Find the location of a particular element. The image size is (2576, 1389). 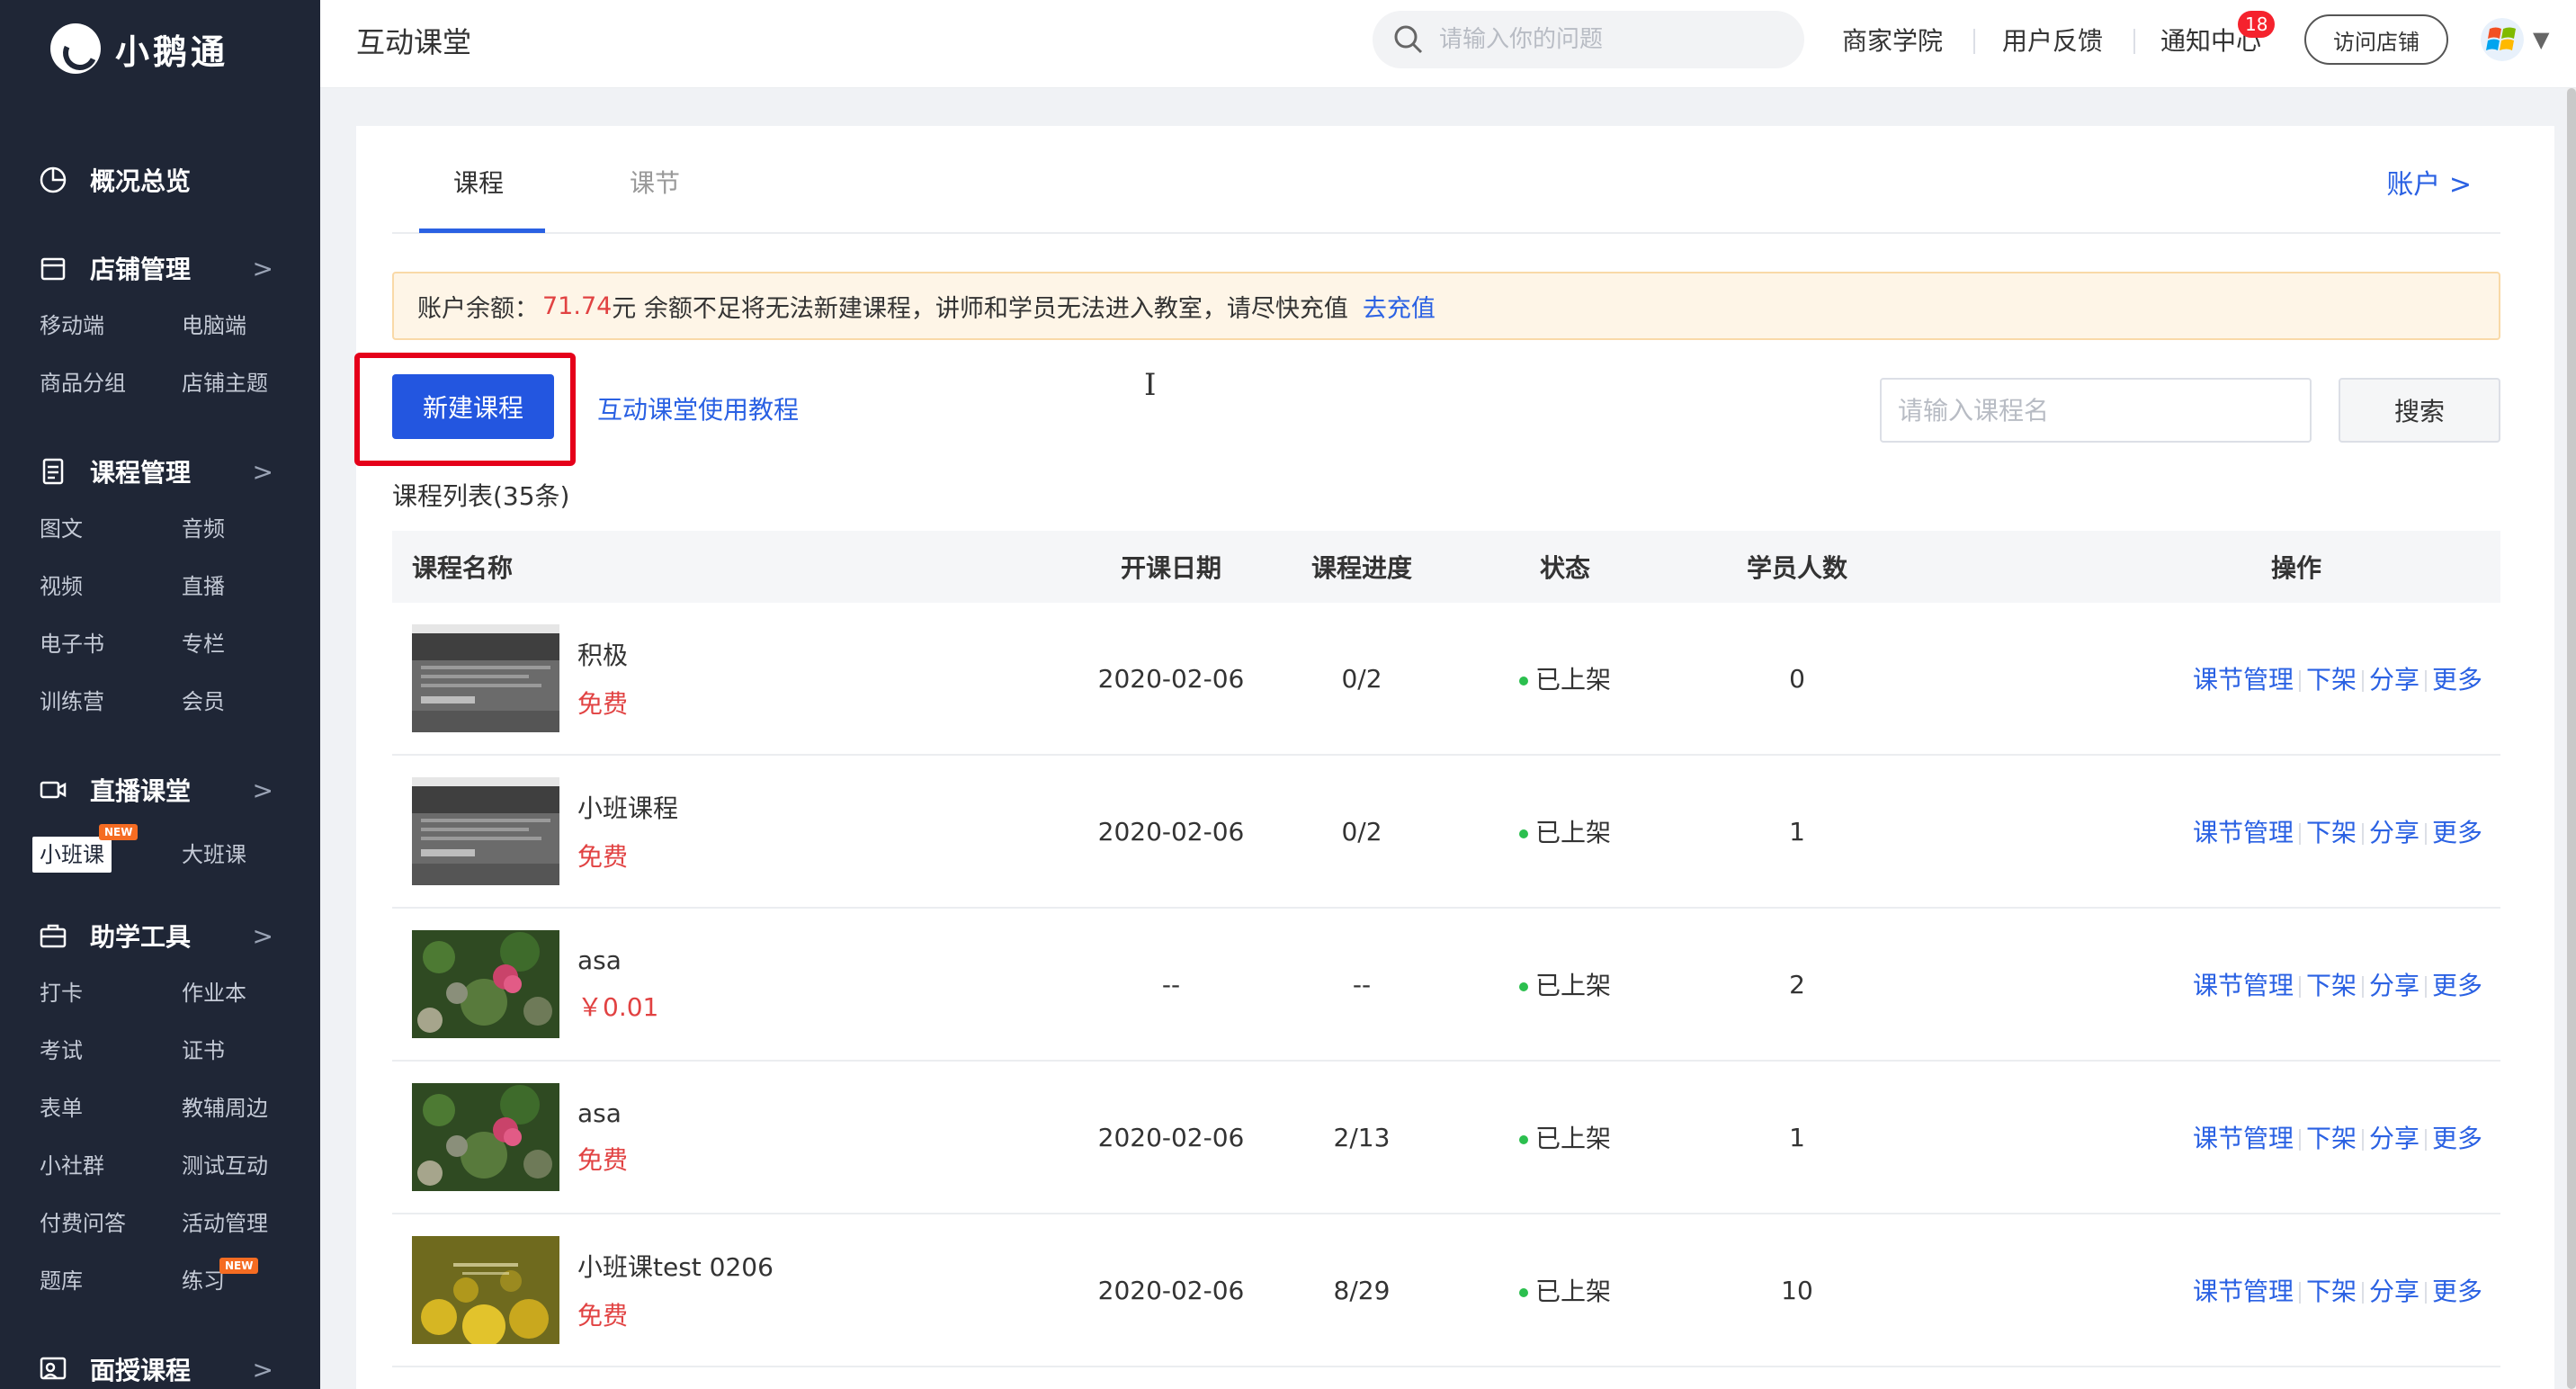

sidebar-item-article: 图文 is located at coordinates (111, 529).